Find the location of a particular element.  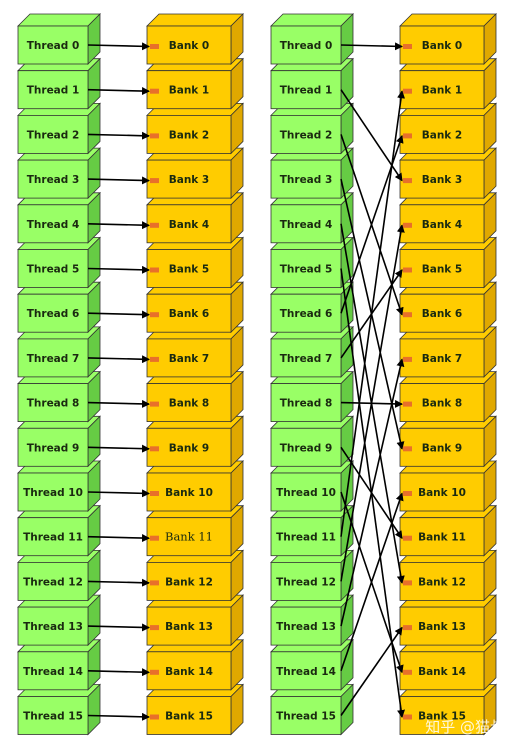

bank-10: Bank 10 is located at coordinates (448, 486).